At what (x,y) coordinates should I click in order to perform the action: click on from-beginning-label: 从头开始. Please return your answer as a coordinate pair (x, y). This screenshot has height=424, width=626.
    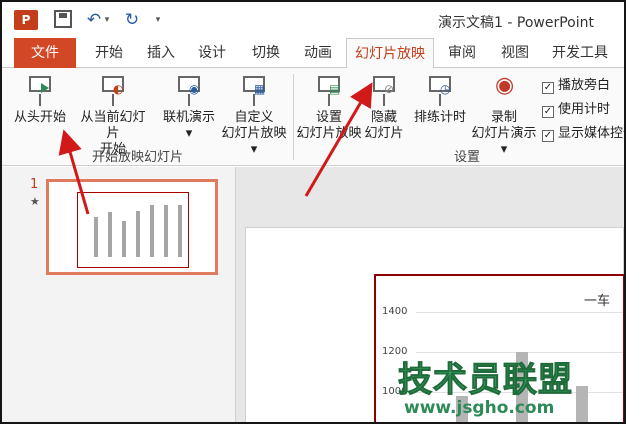
    Looking at the image, I should click on (39, 117).